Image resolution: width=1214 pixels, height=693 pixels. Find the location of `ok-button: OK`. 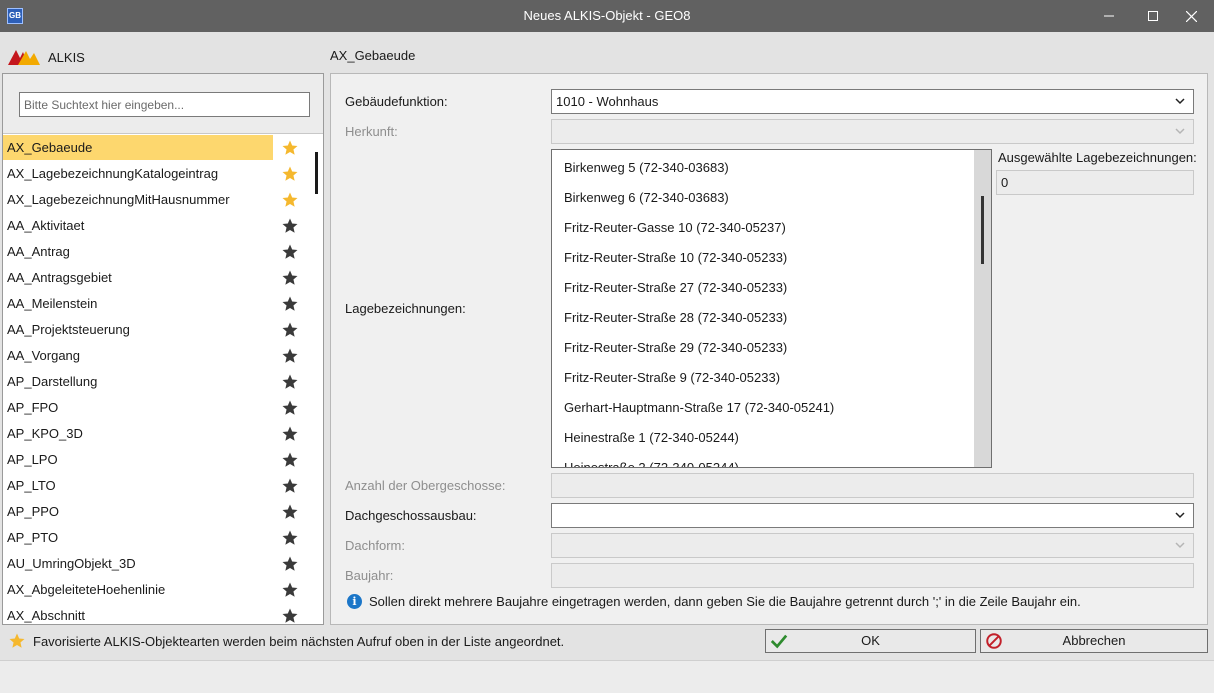

ok-button: OK is located at coordinates (870, 641).